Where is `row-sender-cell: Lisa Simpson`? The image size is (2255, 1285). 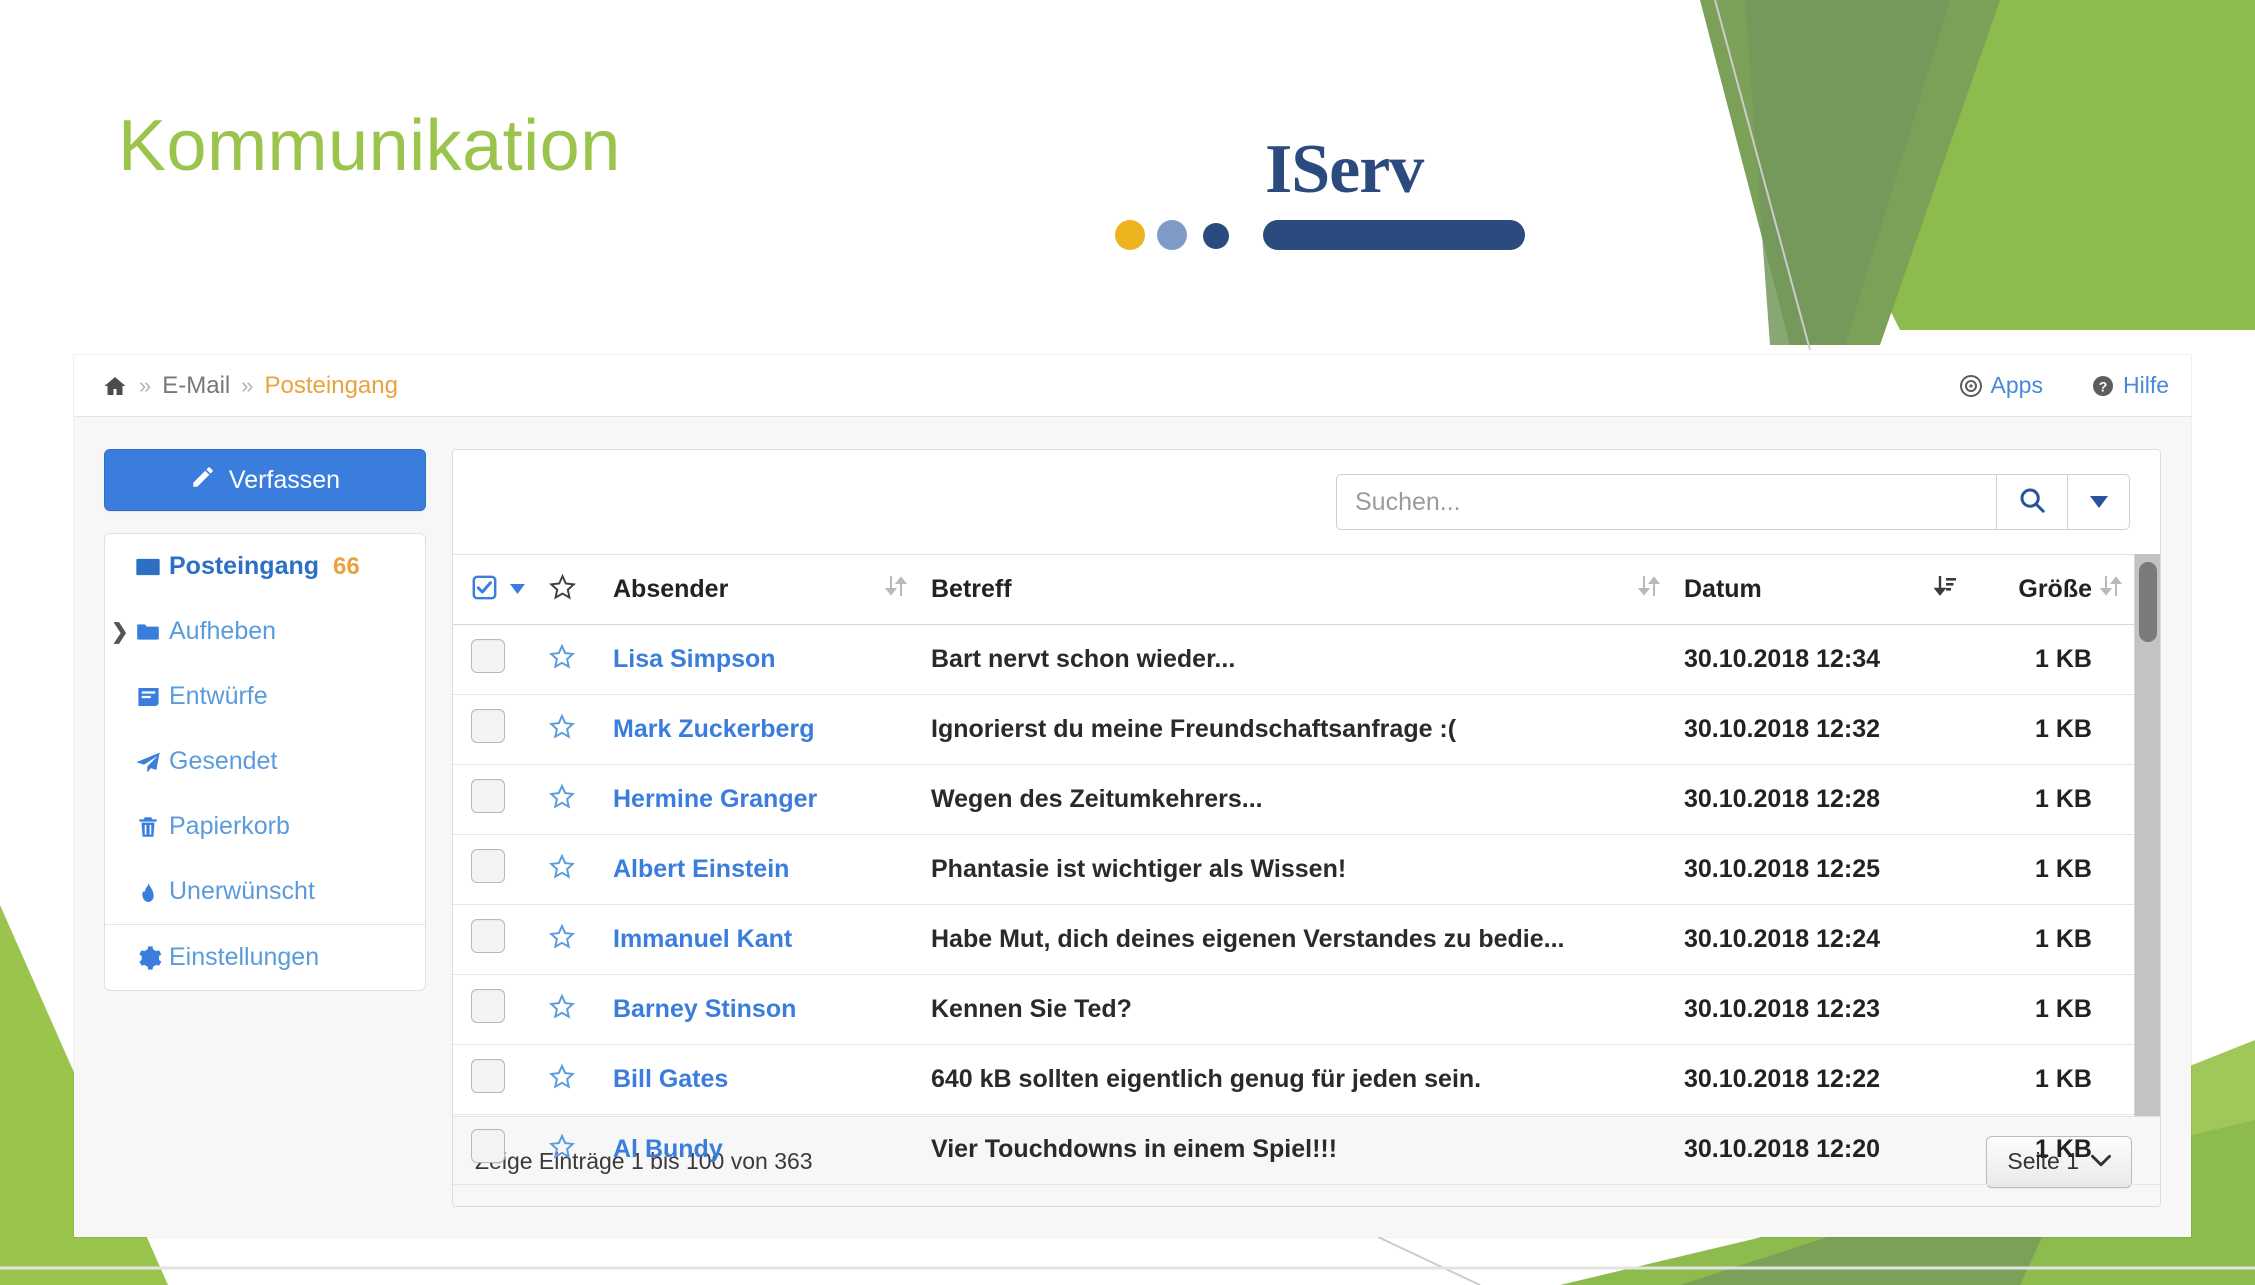 row-sender-cell: Lisa Simpson is located at coordinates (749, 660).